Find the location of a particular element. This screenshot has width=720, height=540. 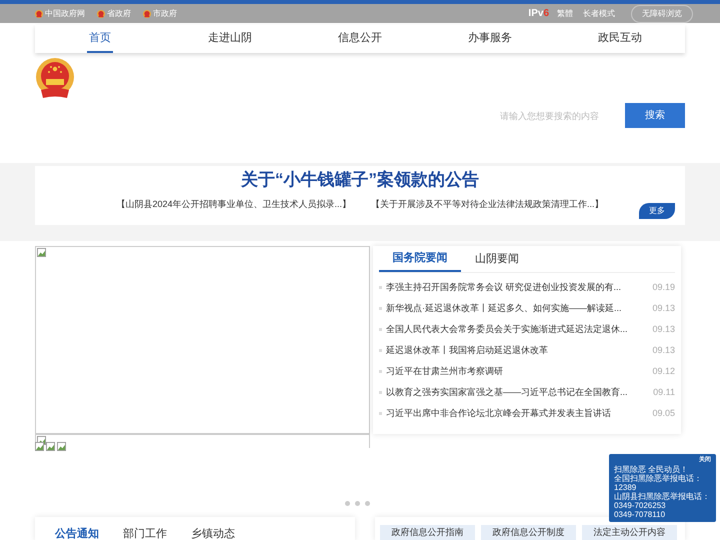

notice-tab: 部门工作 is located at coordinates (145, 533).